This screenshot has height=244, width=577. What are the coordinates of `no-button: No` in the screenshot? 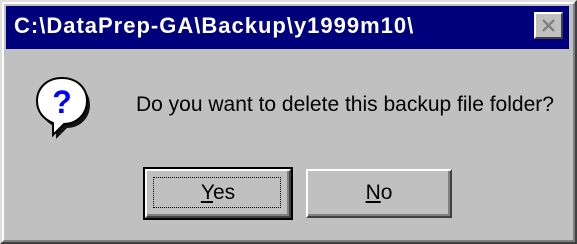 It's located at (379, 193).